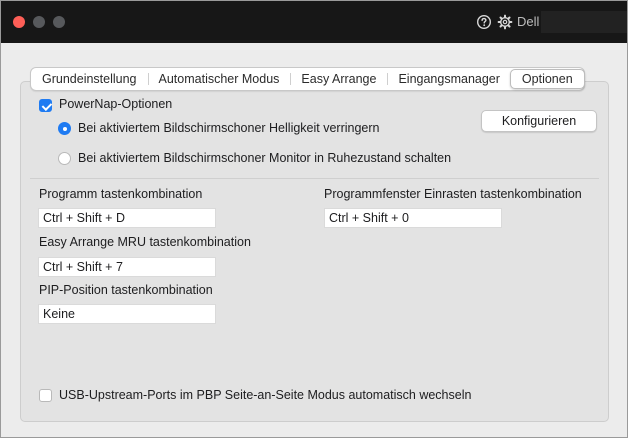 The width and height of the screenshot is (628, 438). I want to click on radio-dim-brightness, so click(64, 128).